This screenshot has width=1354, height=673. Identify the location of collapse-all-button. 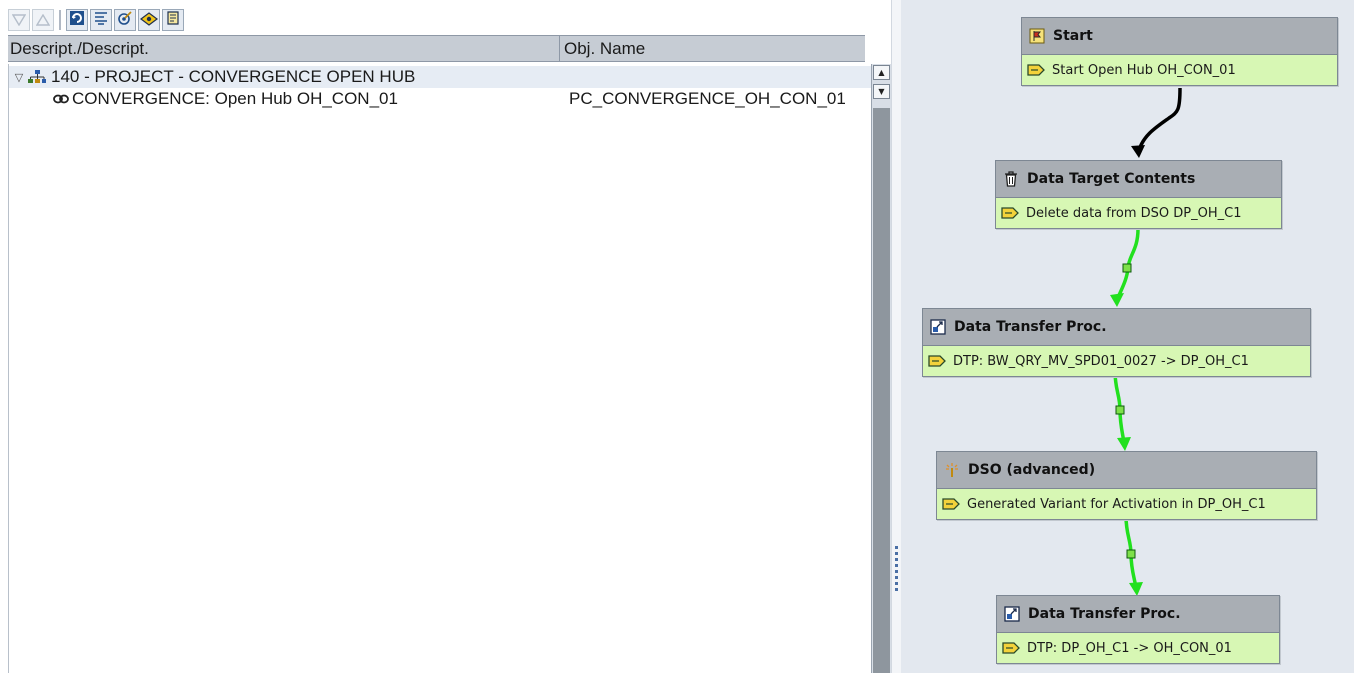
(43, 20).